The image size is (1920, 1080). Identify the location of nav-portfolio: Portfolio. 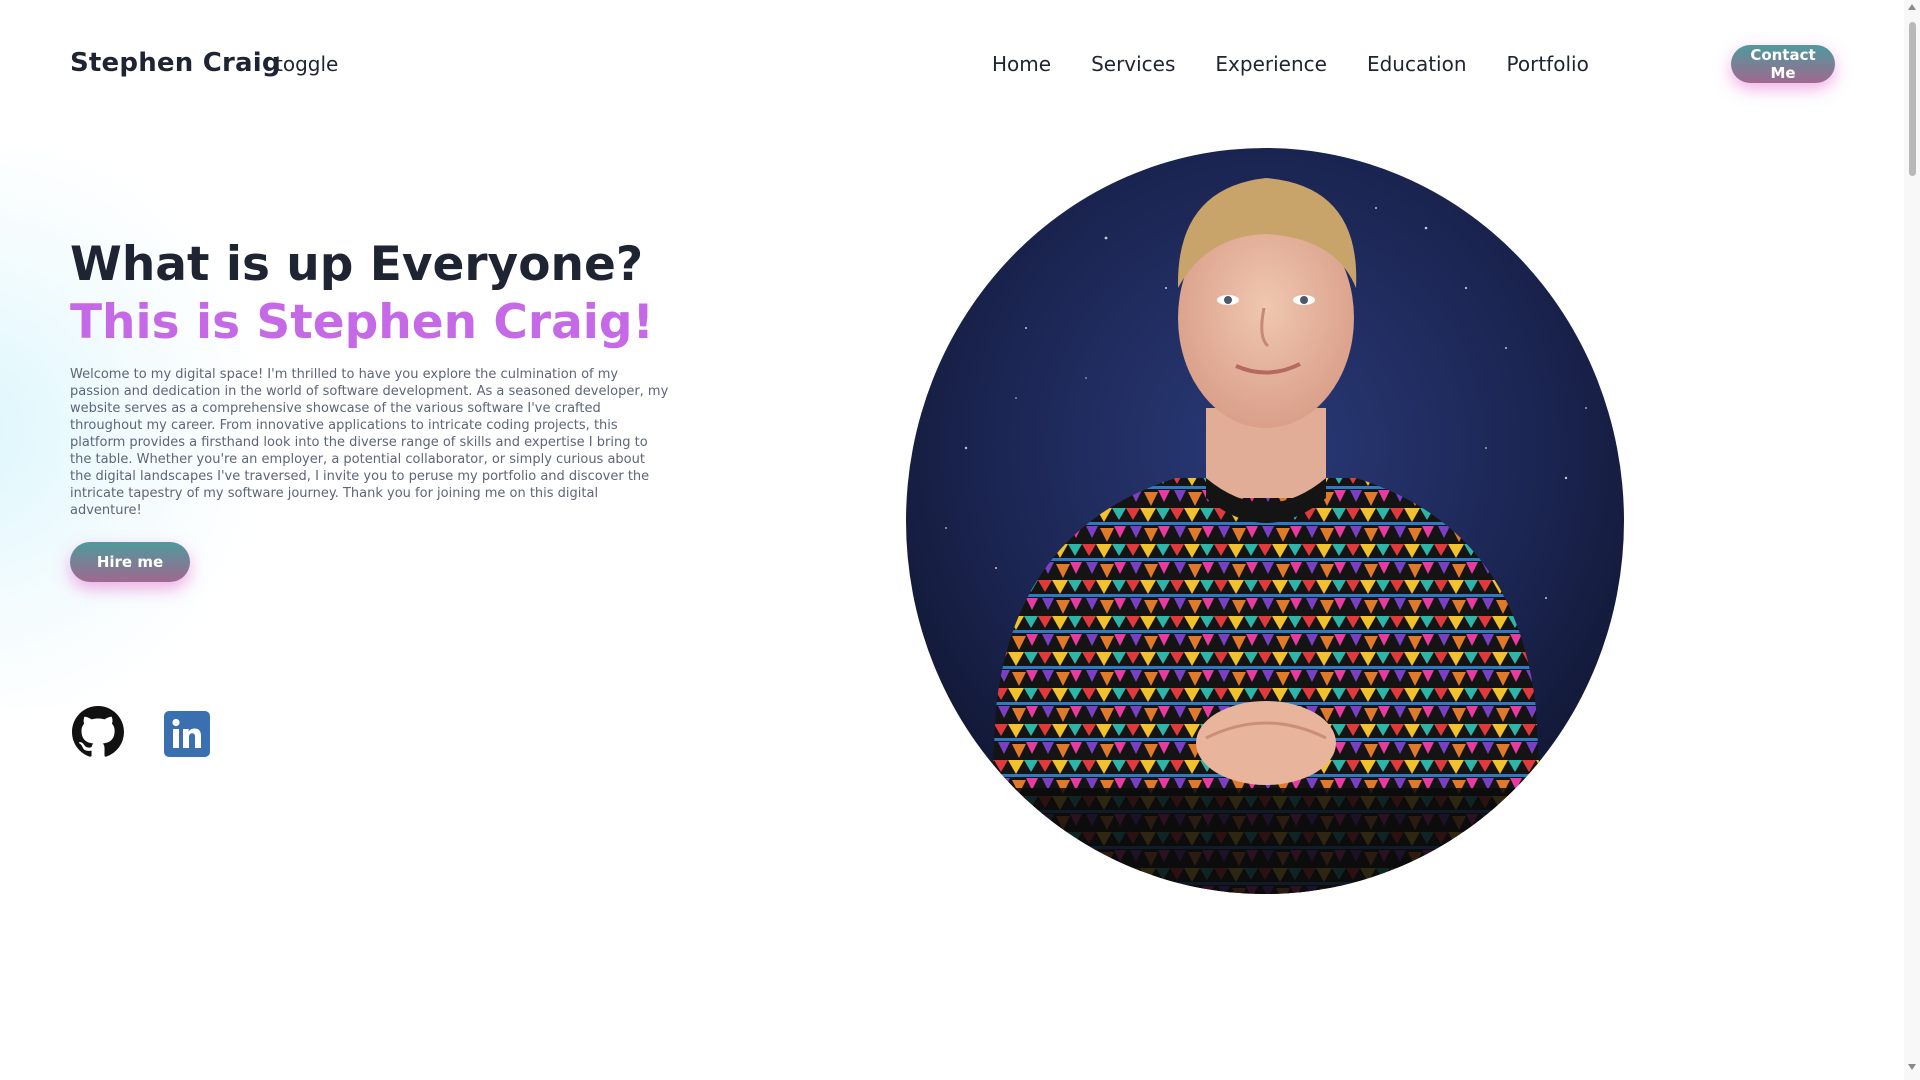
(1548, 64).